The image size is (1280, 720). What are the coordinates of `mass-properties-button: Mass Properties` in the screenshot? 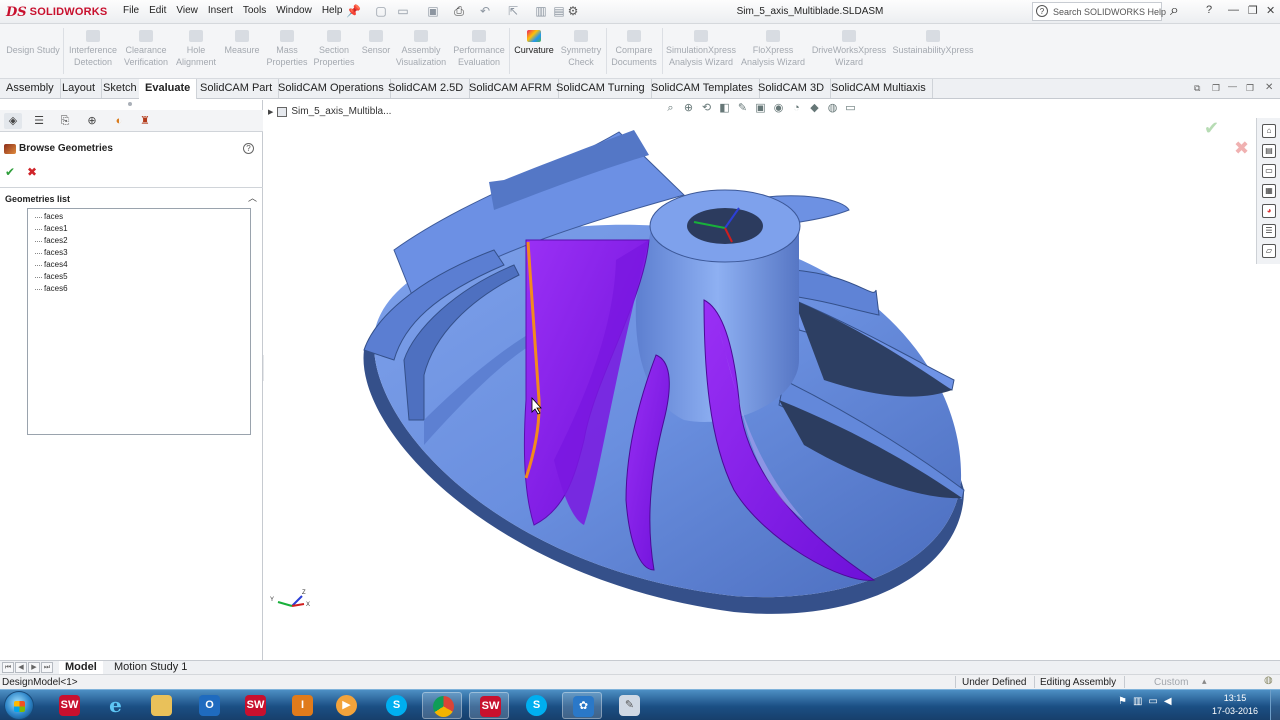 It's located at (287, 49).